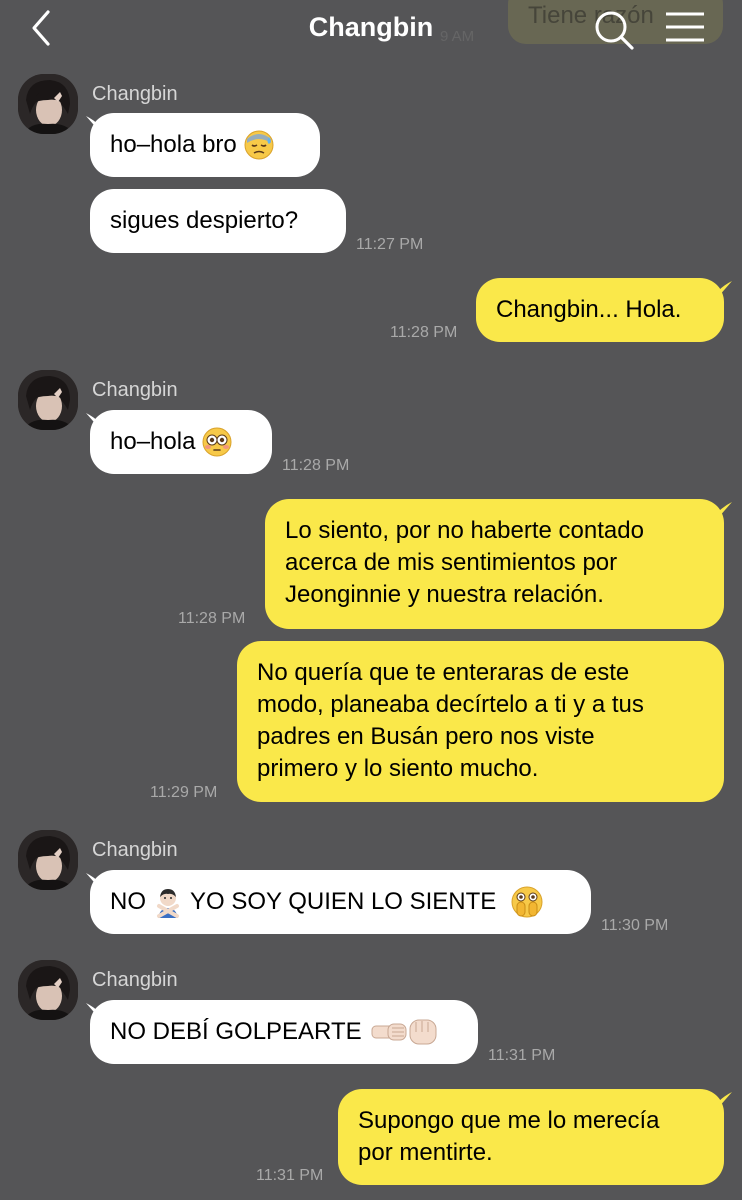 The height and width of the screenshot is (1200, 742). What do you see at coordinates (398, 768) in the screenshot?
I see `message-line: primero y lo siento mucho.` at bounding box center [398, 768].